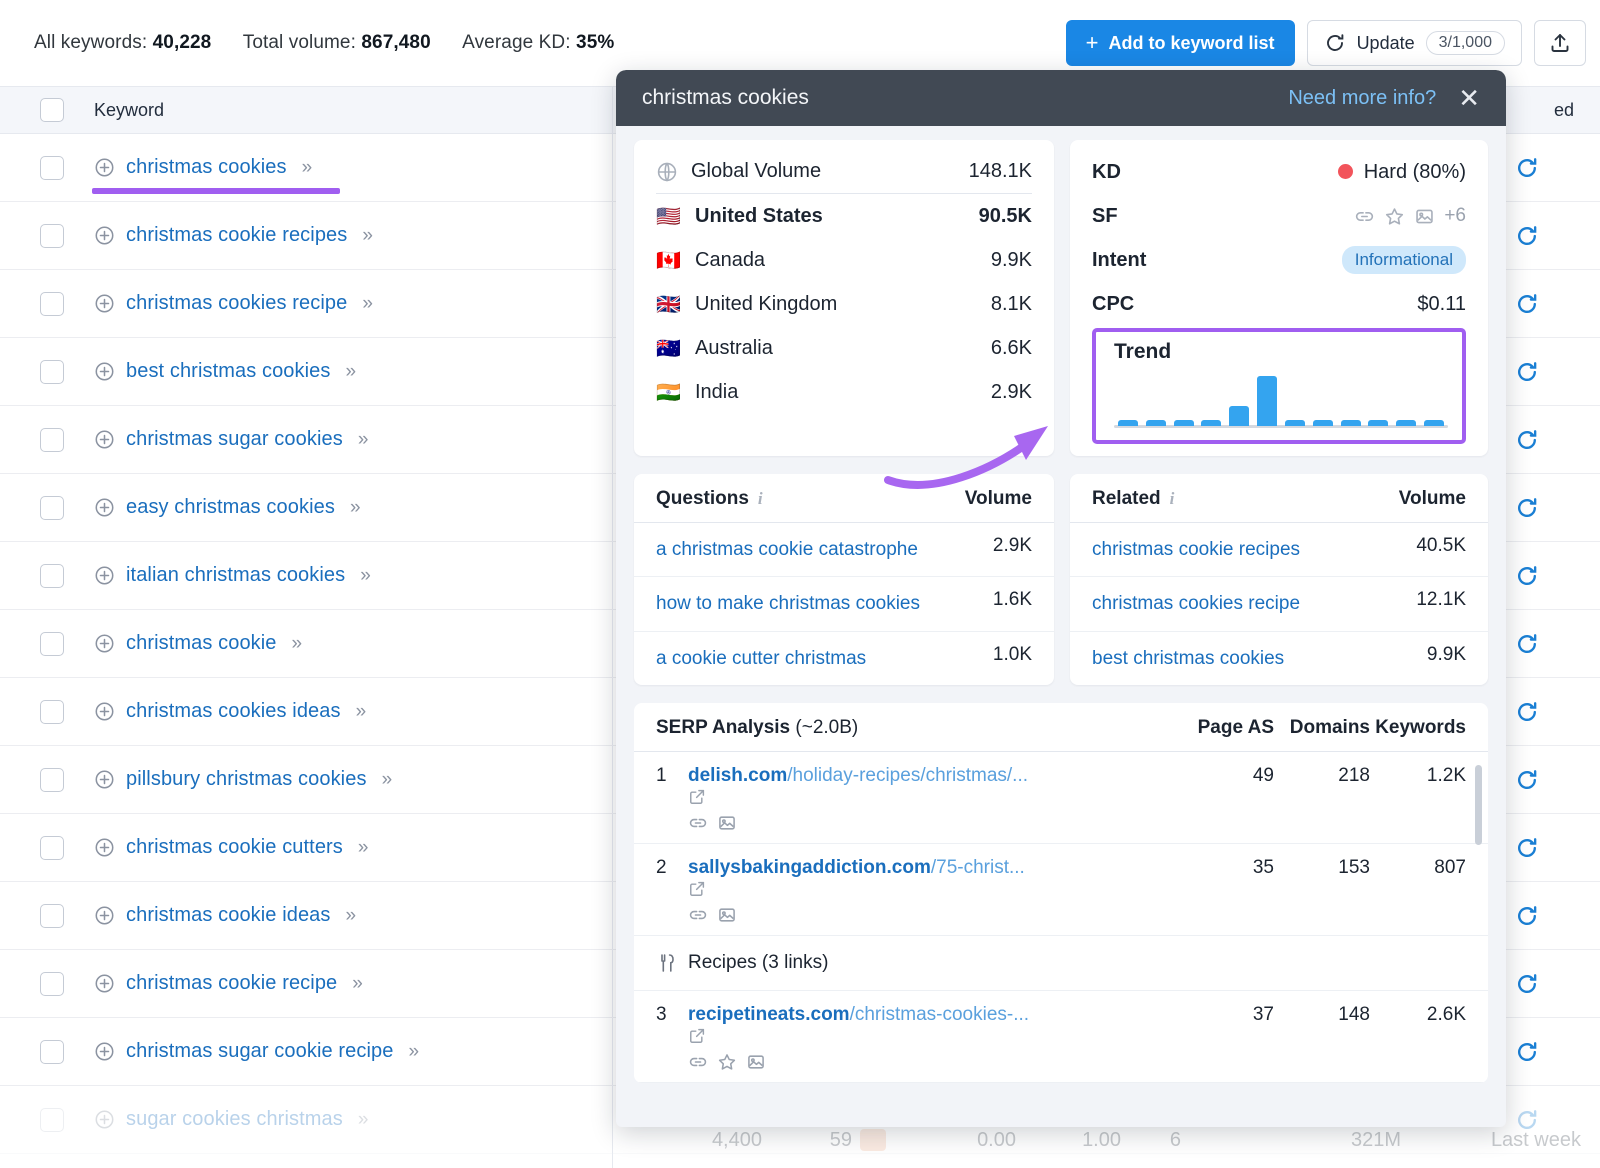 This screenshot has height=1168, width=1600. What do you see at coordinates (769, 1014) in the screenshot?
I see `serp-domain: recipetineats.com` at bounding box center [769, 1014].